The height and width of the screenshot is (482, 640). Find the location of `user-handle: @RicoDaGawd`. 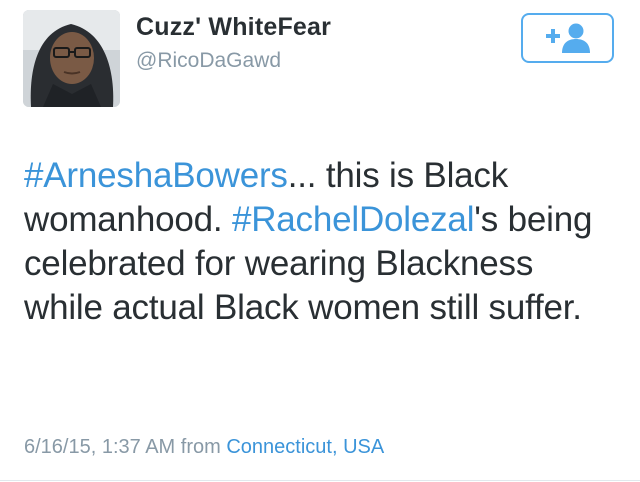

user-handle: @RicoDaGawd is located at coordinates (208, 61).